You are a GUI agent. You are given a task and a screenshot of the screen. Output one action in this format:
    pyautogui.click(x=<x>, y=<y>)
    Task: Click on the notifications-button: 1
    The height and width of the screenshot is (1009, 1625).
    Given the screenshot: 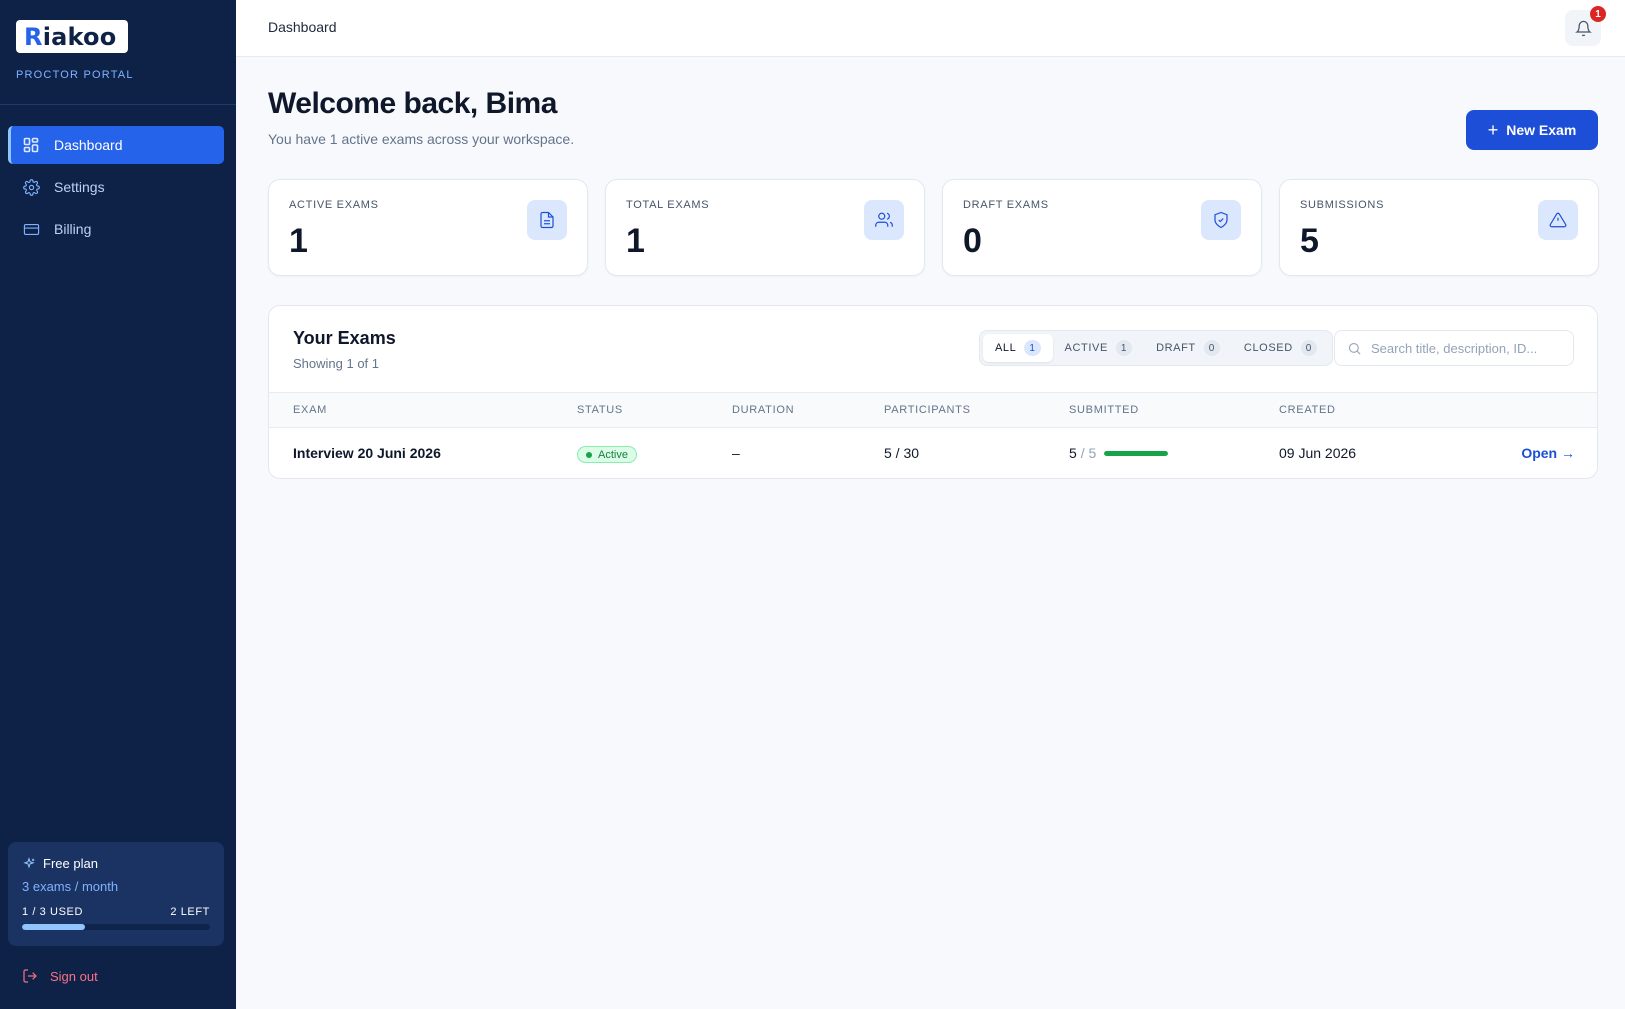 What is the action you would take?
    pyautogui.click(x=1585, y=26)
    